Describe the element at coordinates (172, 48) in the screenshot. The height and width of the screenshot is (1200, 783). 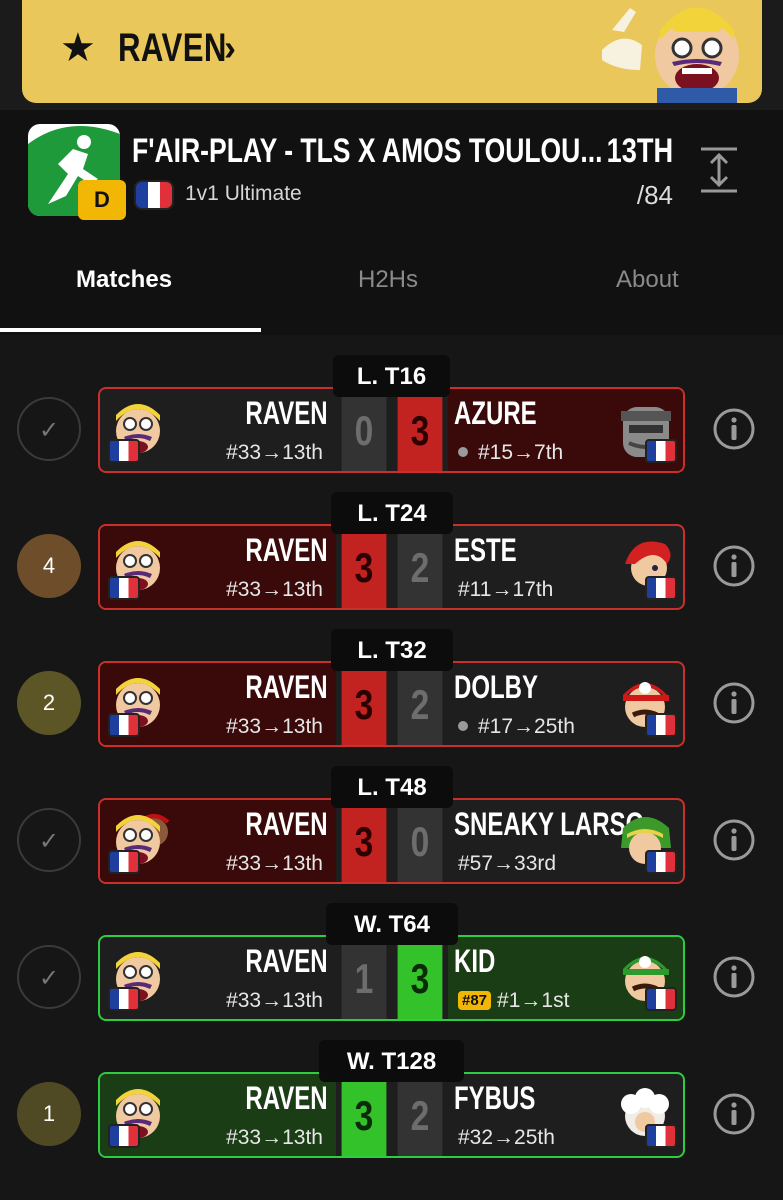
I see `banner-player-name: RAVEN` at that location.